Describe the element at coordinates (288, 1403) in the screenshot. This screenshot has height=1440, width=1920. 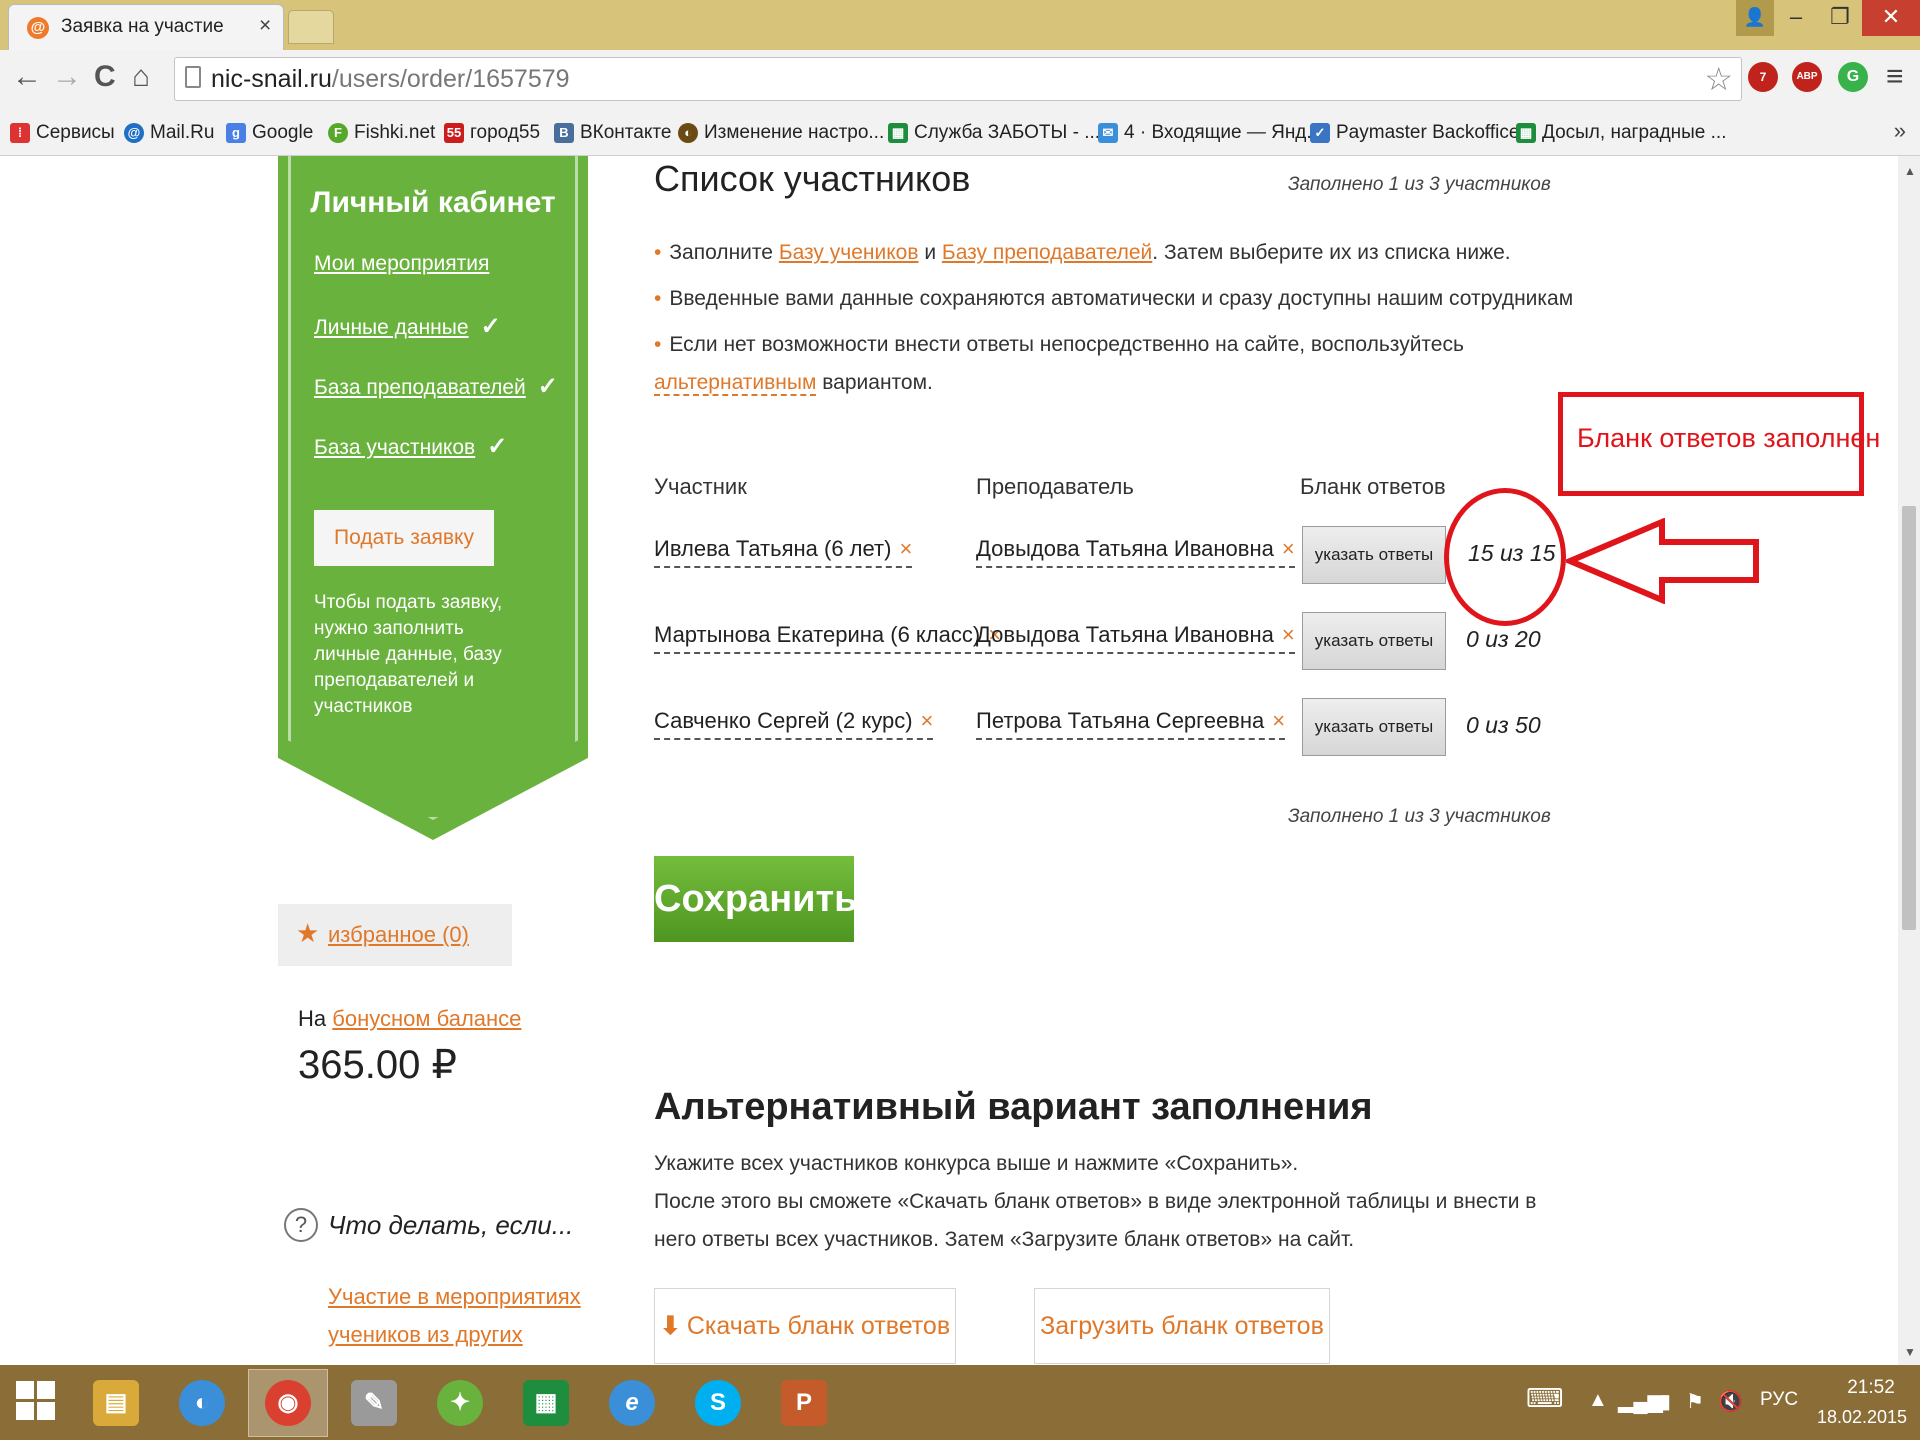
I see `taskbar-chrome-icon: ◉` at that location.